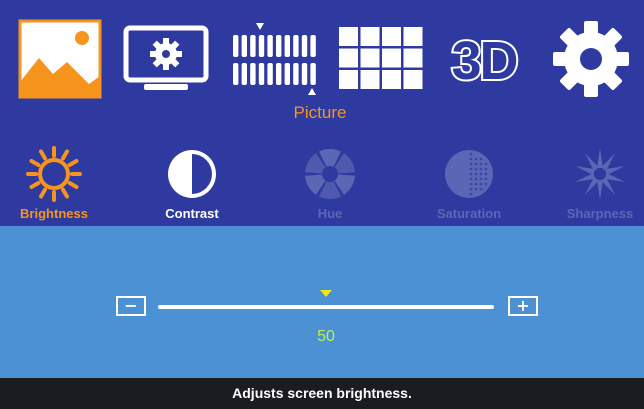 The image size is (644, 409). What do you see at coordinates (326, 336) in the screenshot?
I see `slider-value: 50` at bounding box center [326, 336].